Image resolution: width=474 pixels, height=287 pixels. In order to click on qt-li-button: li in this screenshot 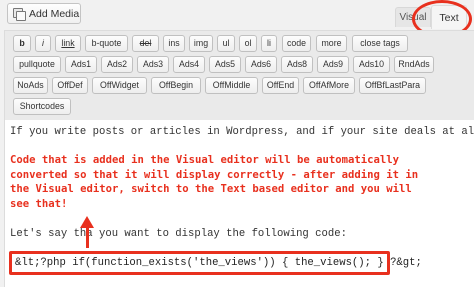, I will do `click(269, 43)`.